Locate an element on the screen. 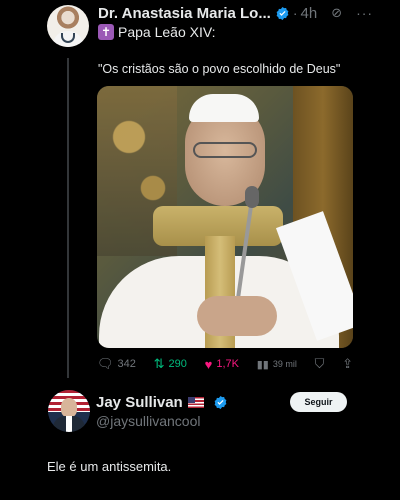  share-button: ⇪ is located at coordinates (347, 364).